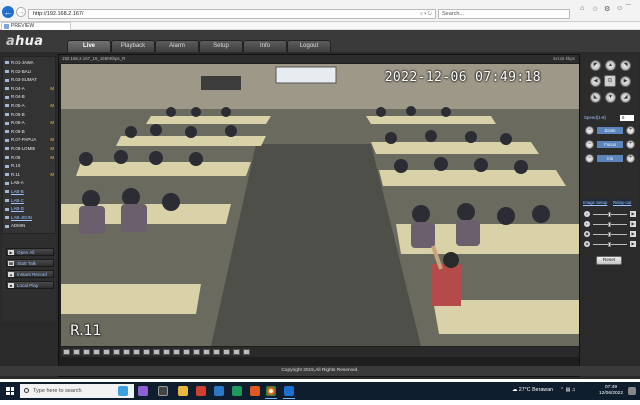 This screenshot has width=640, height=405. What do you see at coordinates (8, 12) in the screenshot?
I see `back-button: ←` at bounding box center [8, 12].